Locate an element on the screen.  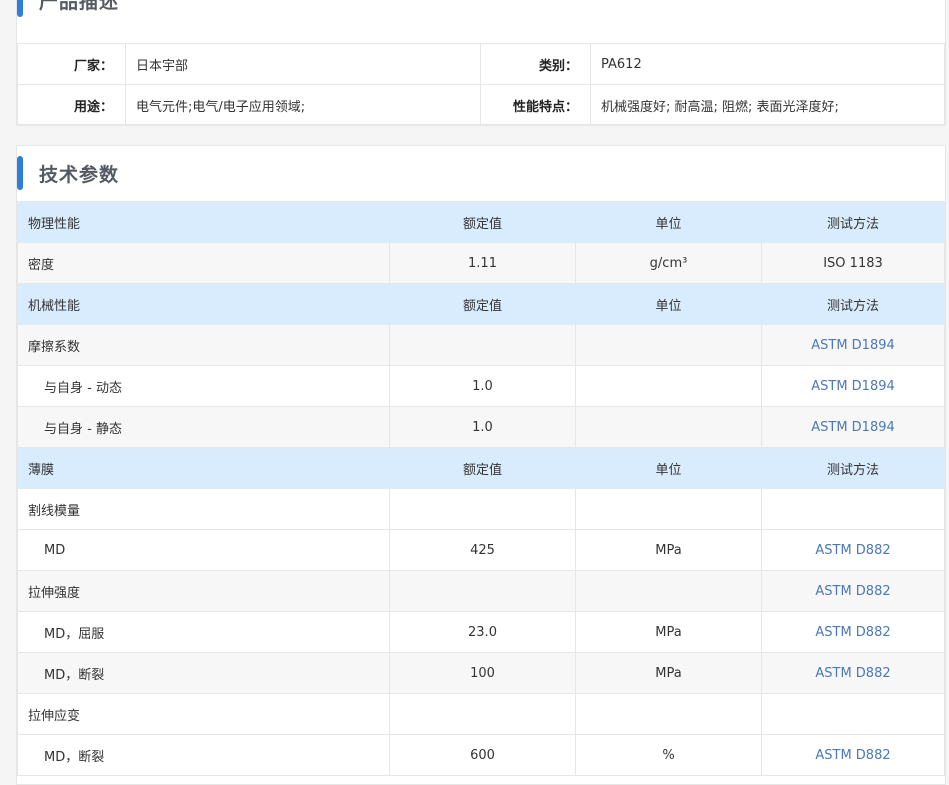
property-name: 机械性能 is located at coordinates (203, 304).